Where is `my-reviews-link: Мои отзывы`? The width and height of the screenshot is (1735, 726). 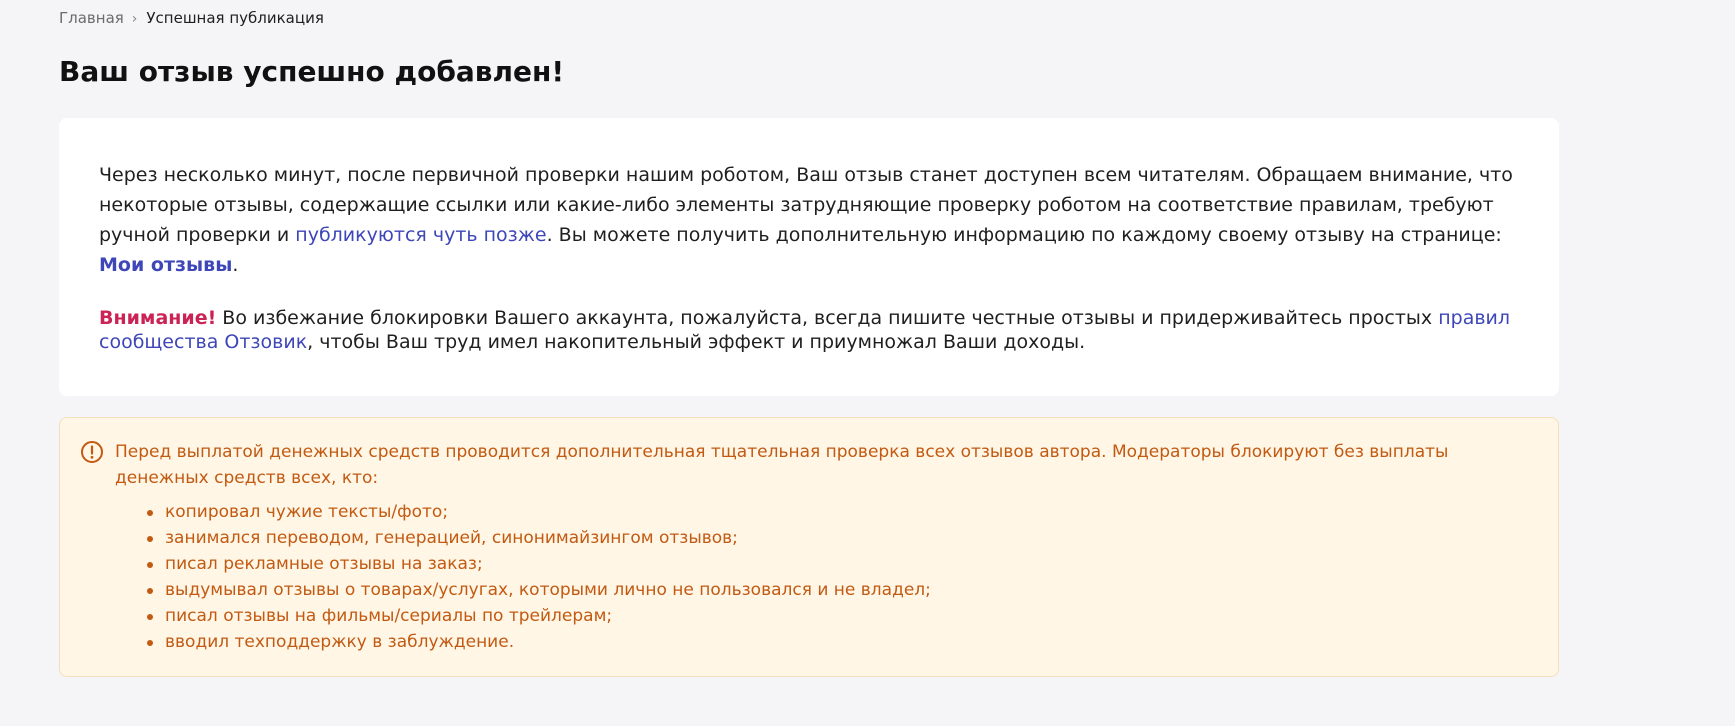 my-reviews-link: Мои отзывы is located at coordinates (165, 265).